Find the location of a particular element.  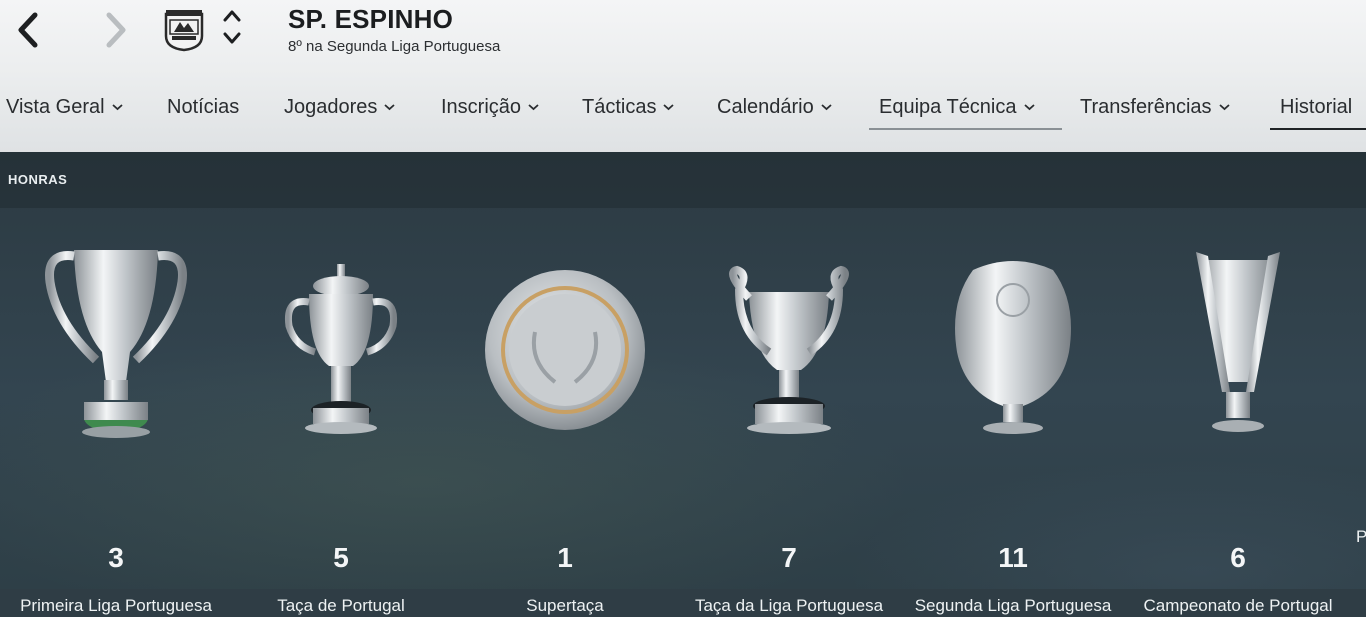

honour-item: 11 Segunda Liga Portuguesa is located at coordinates (1013, 428).